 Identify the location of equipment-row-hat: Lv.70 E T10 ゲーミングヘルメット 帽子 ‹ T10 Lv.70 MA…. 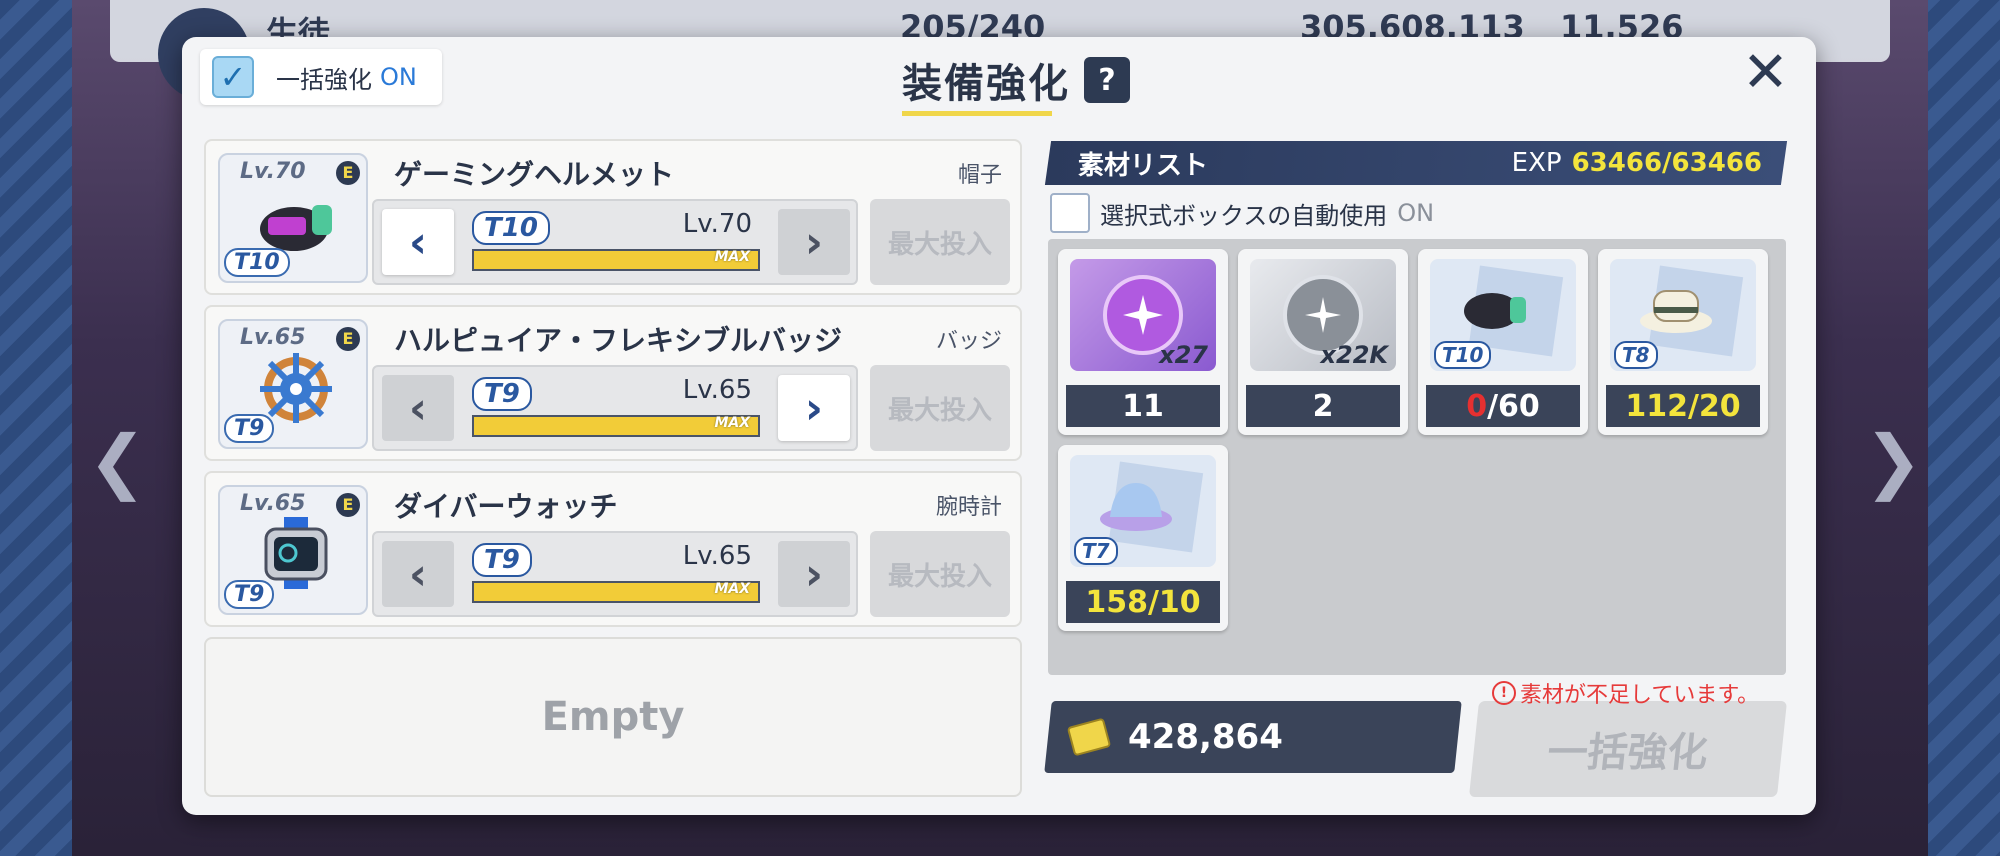
(613, 217).